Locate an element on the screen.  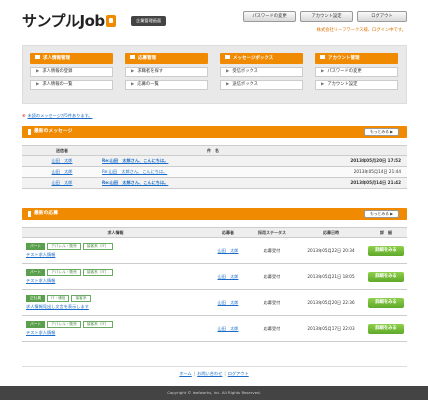
menu-item-account-settings: ▶ アカウント設定 is located at coordinates (356, 85).